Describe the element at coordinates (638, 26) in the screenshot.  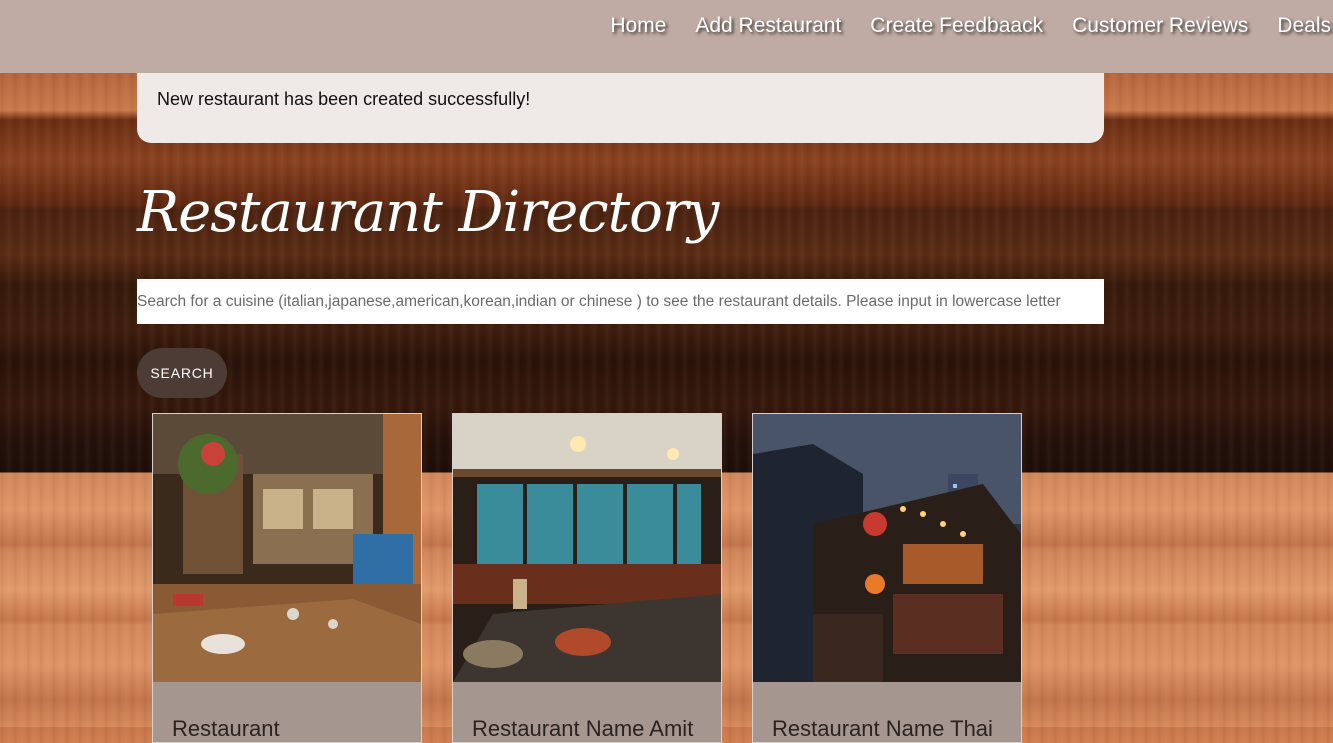
I see `nav-link-home: Home` at that location.